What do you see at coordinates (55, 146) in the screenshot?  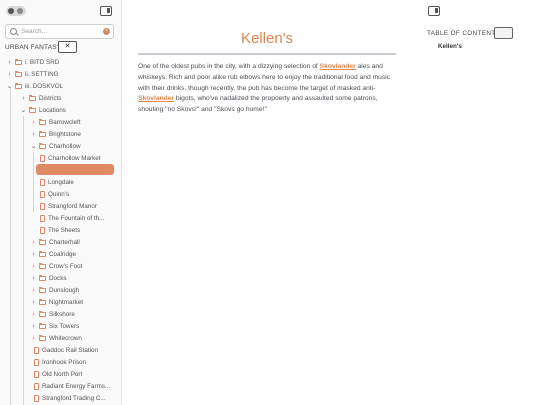 I see `folder-item: ⌄ Charhollow` at bounding box center [55, 146].